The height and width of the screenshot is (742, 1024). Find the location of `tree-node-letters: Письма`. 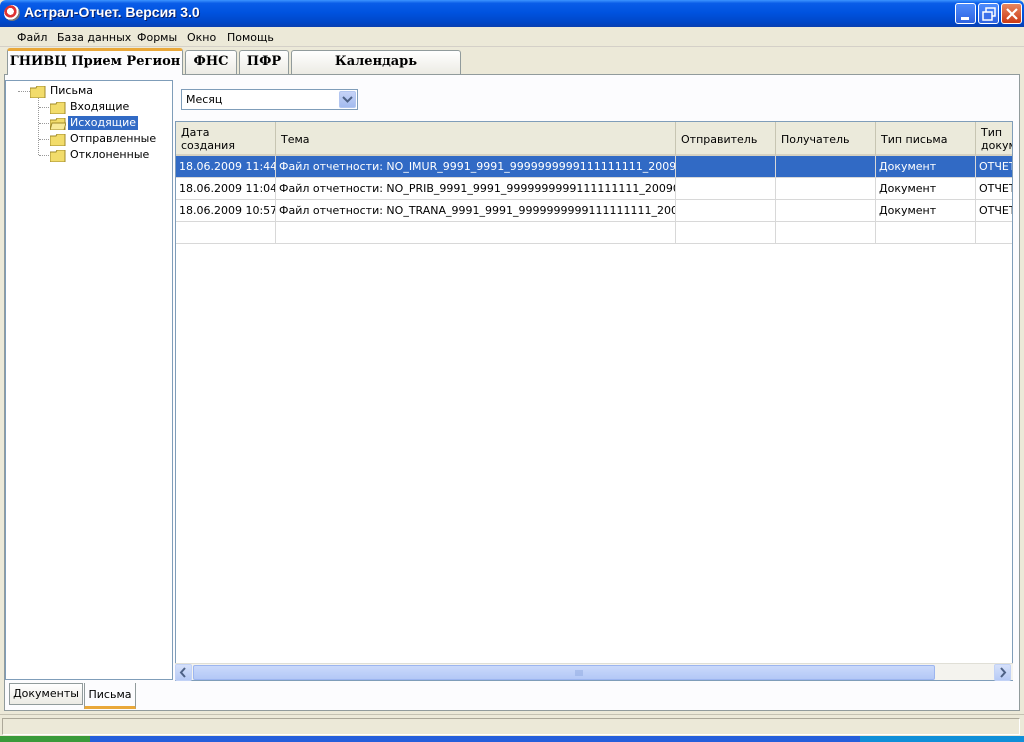

tree-node-letters: Письма is located at coordinates (80, 91).